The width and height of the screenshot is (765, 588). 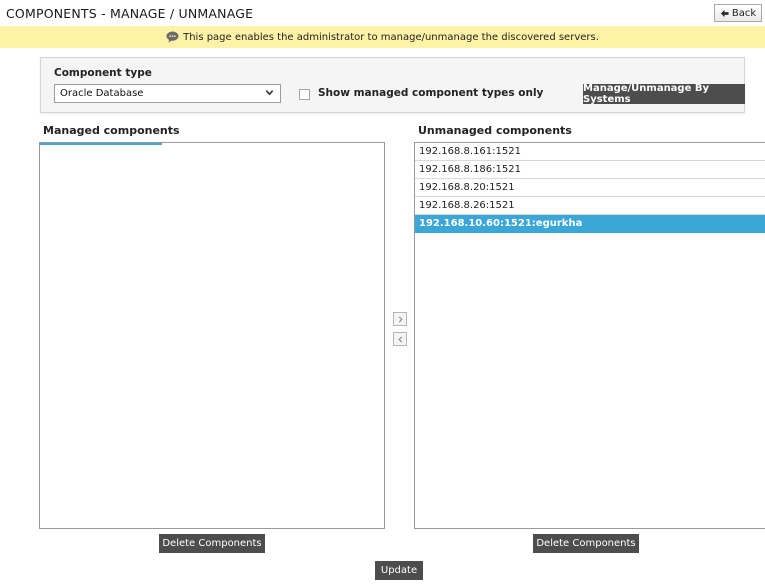 What do you see at coordinates (167, 93) in the screenshot?
I see `component-type-select: Oracle Database` at bounding box center [167, 93].